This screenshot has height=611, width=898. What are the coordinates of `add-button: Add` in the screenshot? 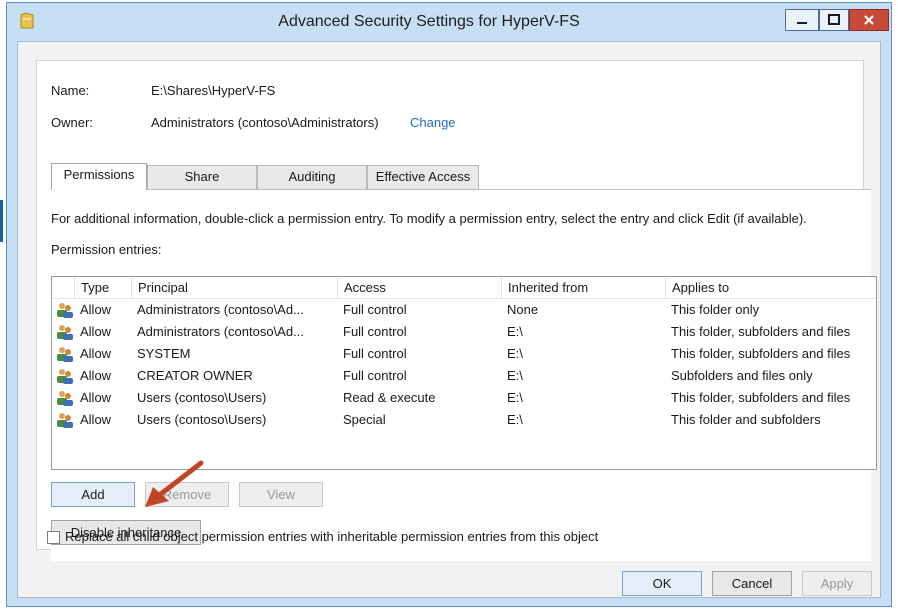 It's located at (93, 494).